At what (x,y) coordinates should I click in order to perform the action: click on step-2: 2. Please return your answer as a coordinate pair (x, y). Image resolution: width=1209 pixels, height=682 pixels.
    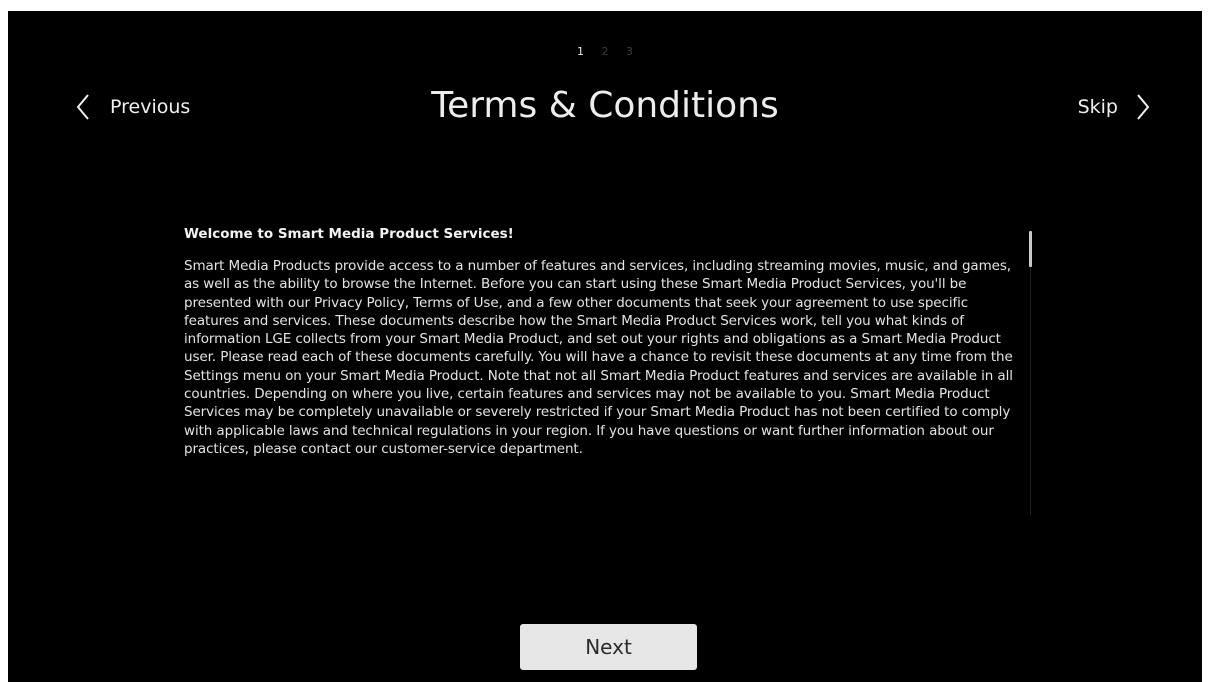
    Looking at the image, I should click on (605, 51).